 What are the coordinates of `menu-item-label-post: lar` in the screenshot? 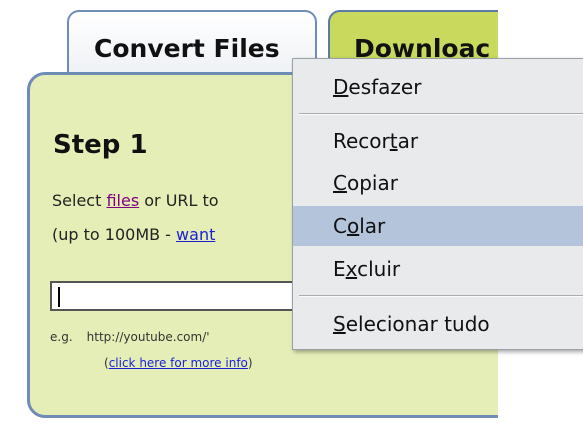 It's located at (372, 226).